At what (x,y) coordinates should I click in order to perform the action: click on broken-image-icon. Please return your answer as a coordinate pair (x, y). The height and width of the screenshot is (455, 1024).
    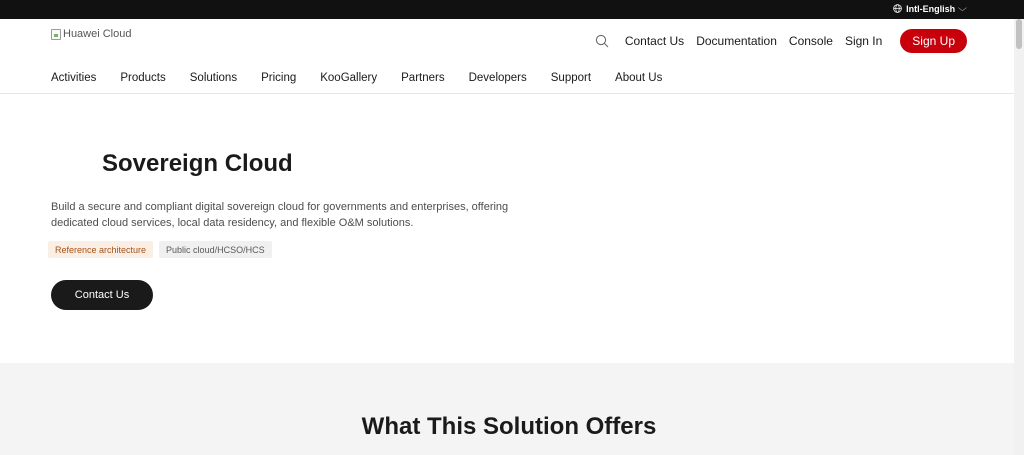
    Looking at the image, I should click on (56, 34).